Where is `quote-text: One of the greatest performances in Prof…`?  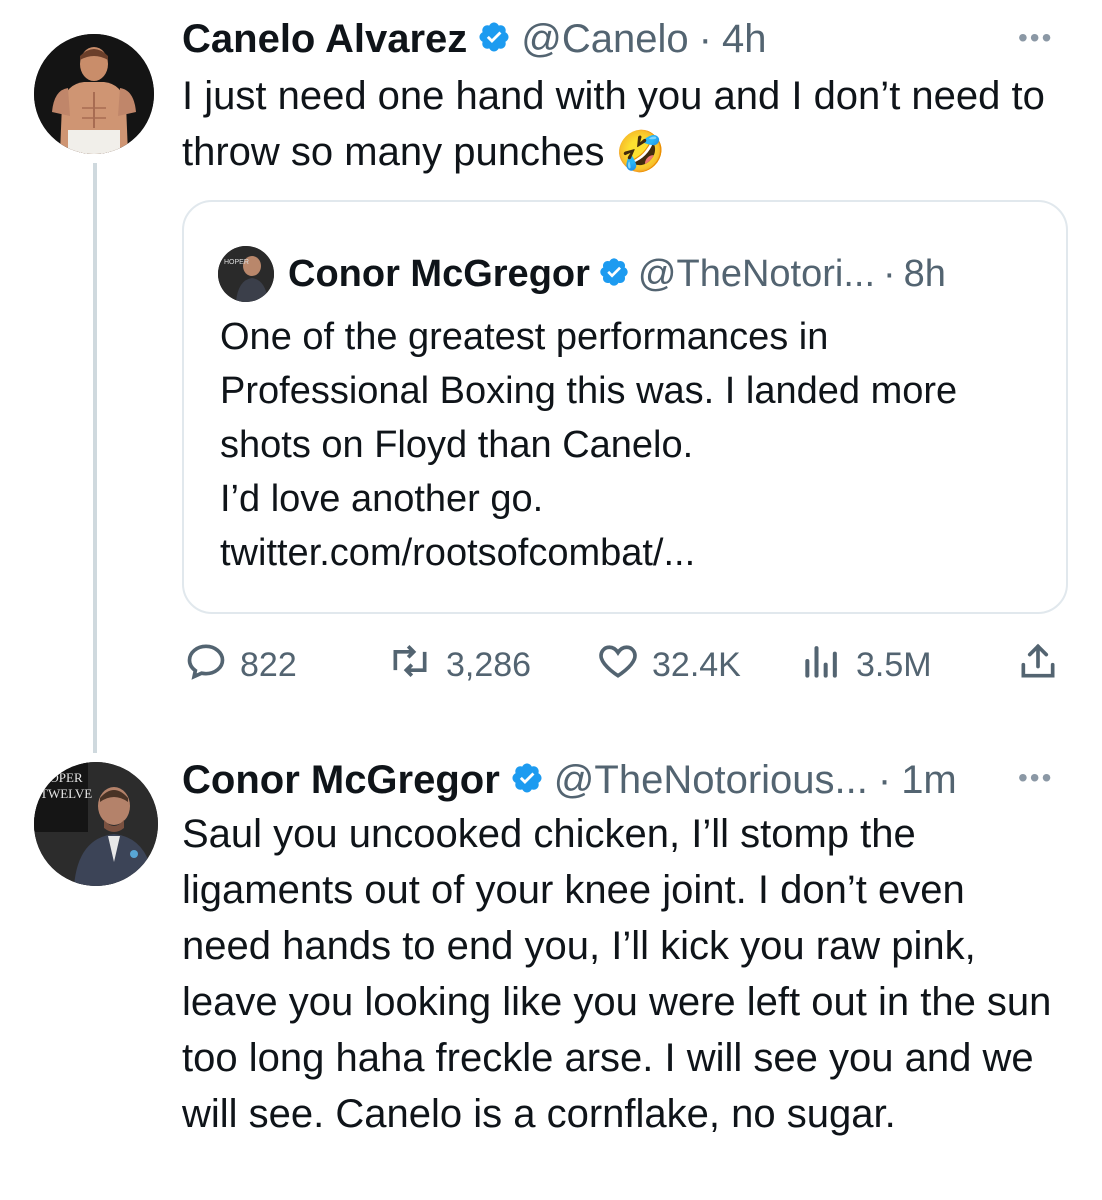 quote-text: One of the greatest performances in Prof… is located at coordinates (589, 445).